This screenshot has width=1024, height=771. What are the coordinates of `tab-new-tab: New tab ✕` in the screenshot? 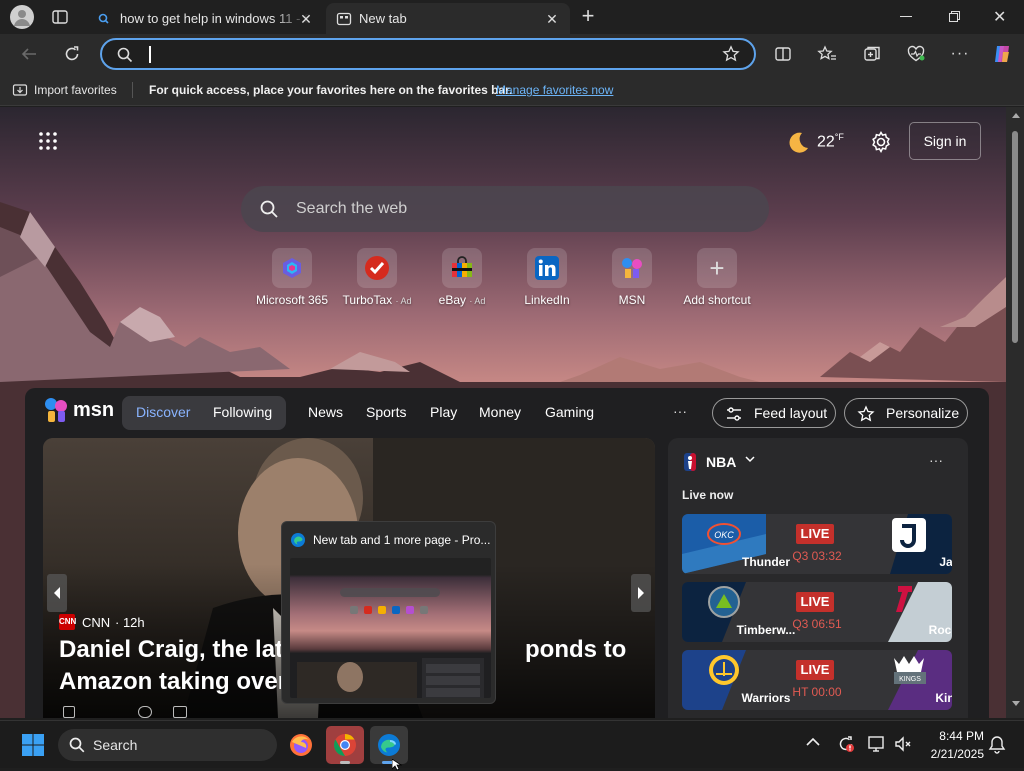 It's located at (448, 18).